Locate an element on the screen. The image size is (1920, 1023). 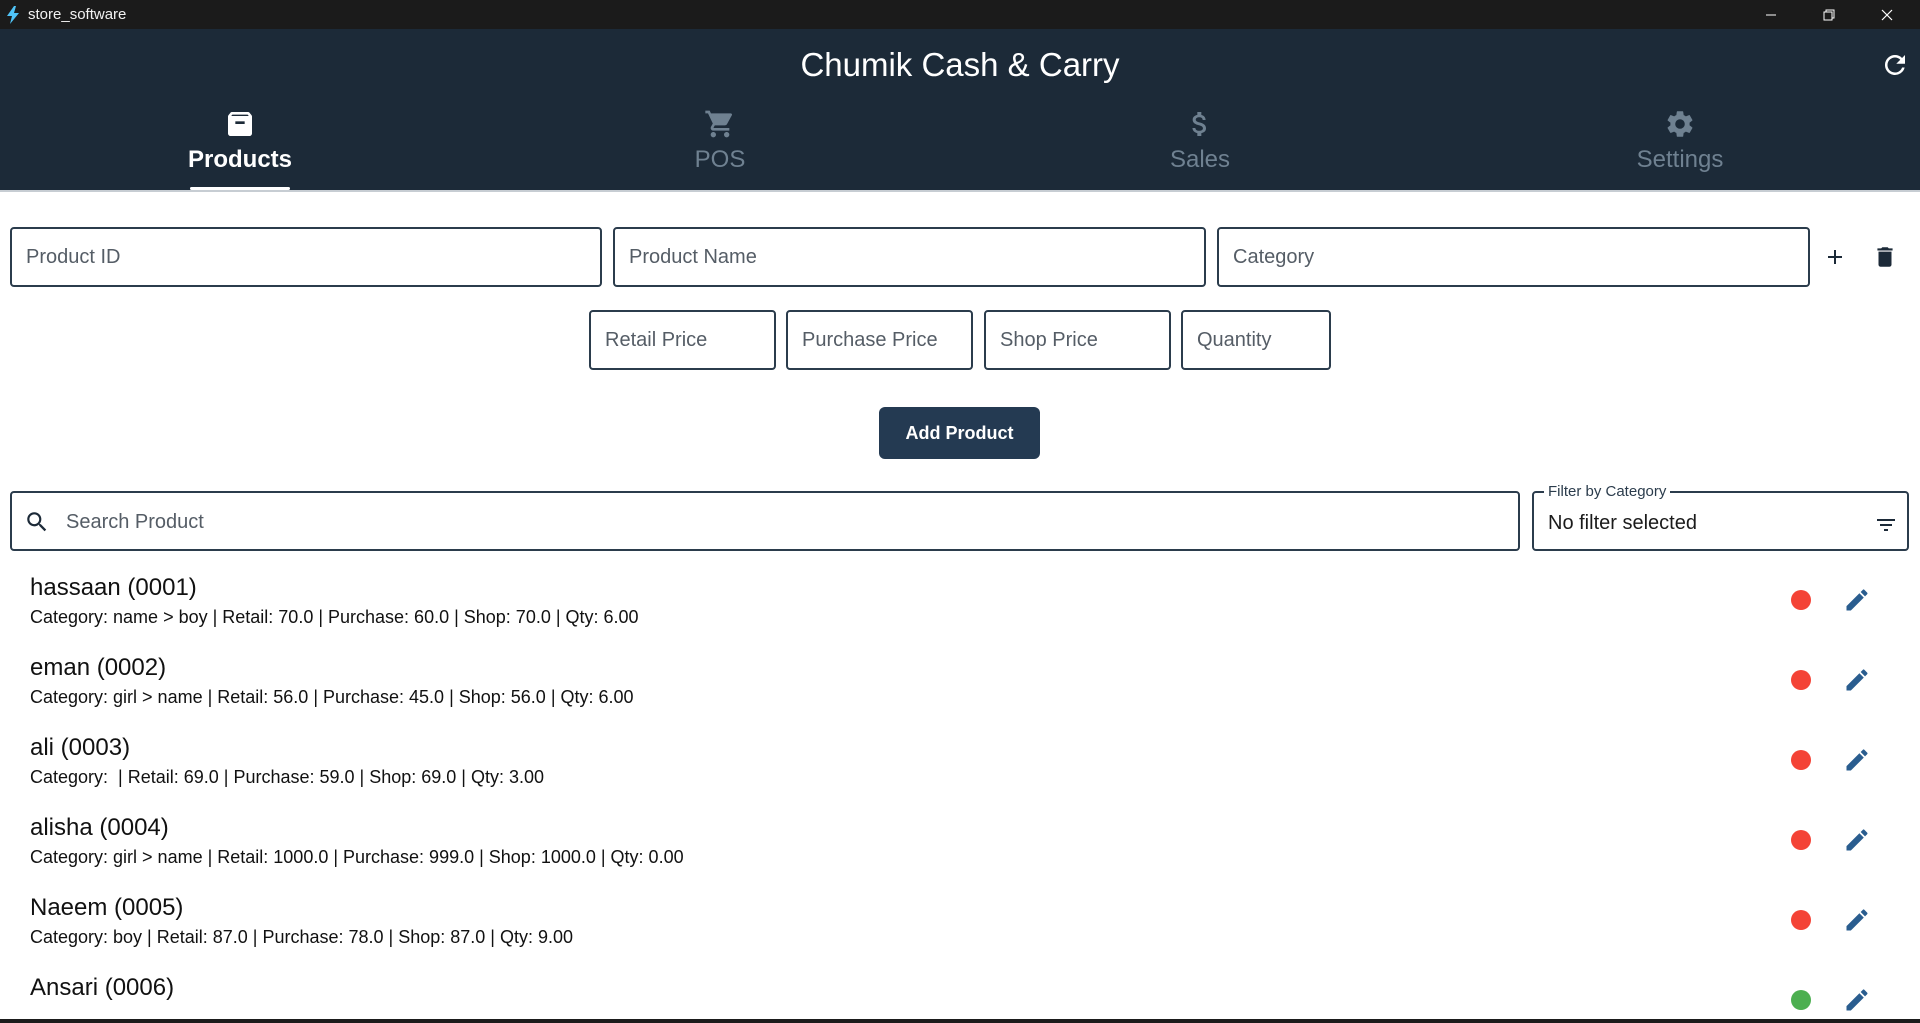
header-divider is located at coordinates (960, 191).